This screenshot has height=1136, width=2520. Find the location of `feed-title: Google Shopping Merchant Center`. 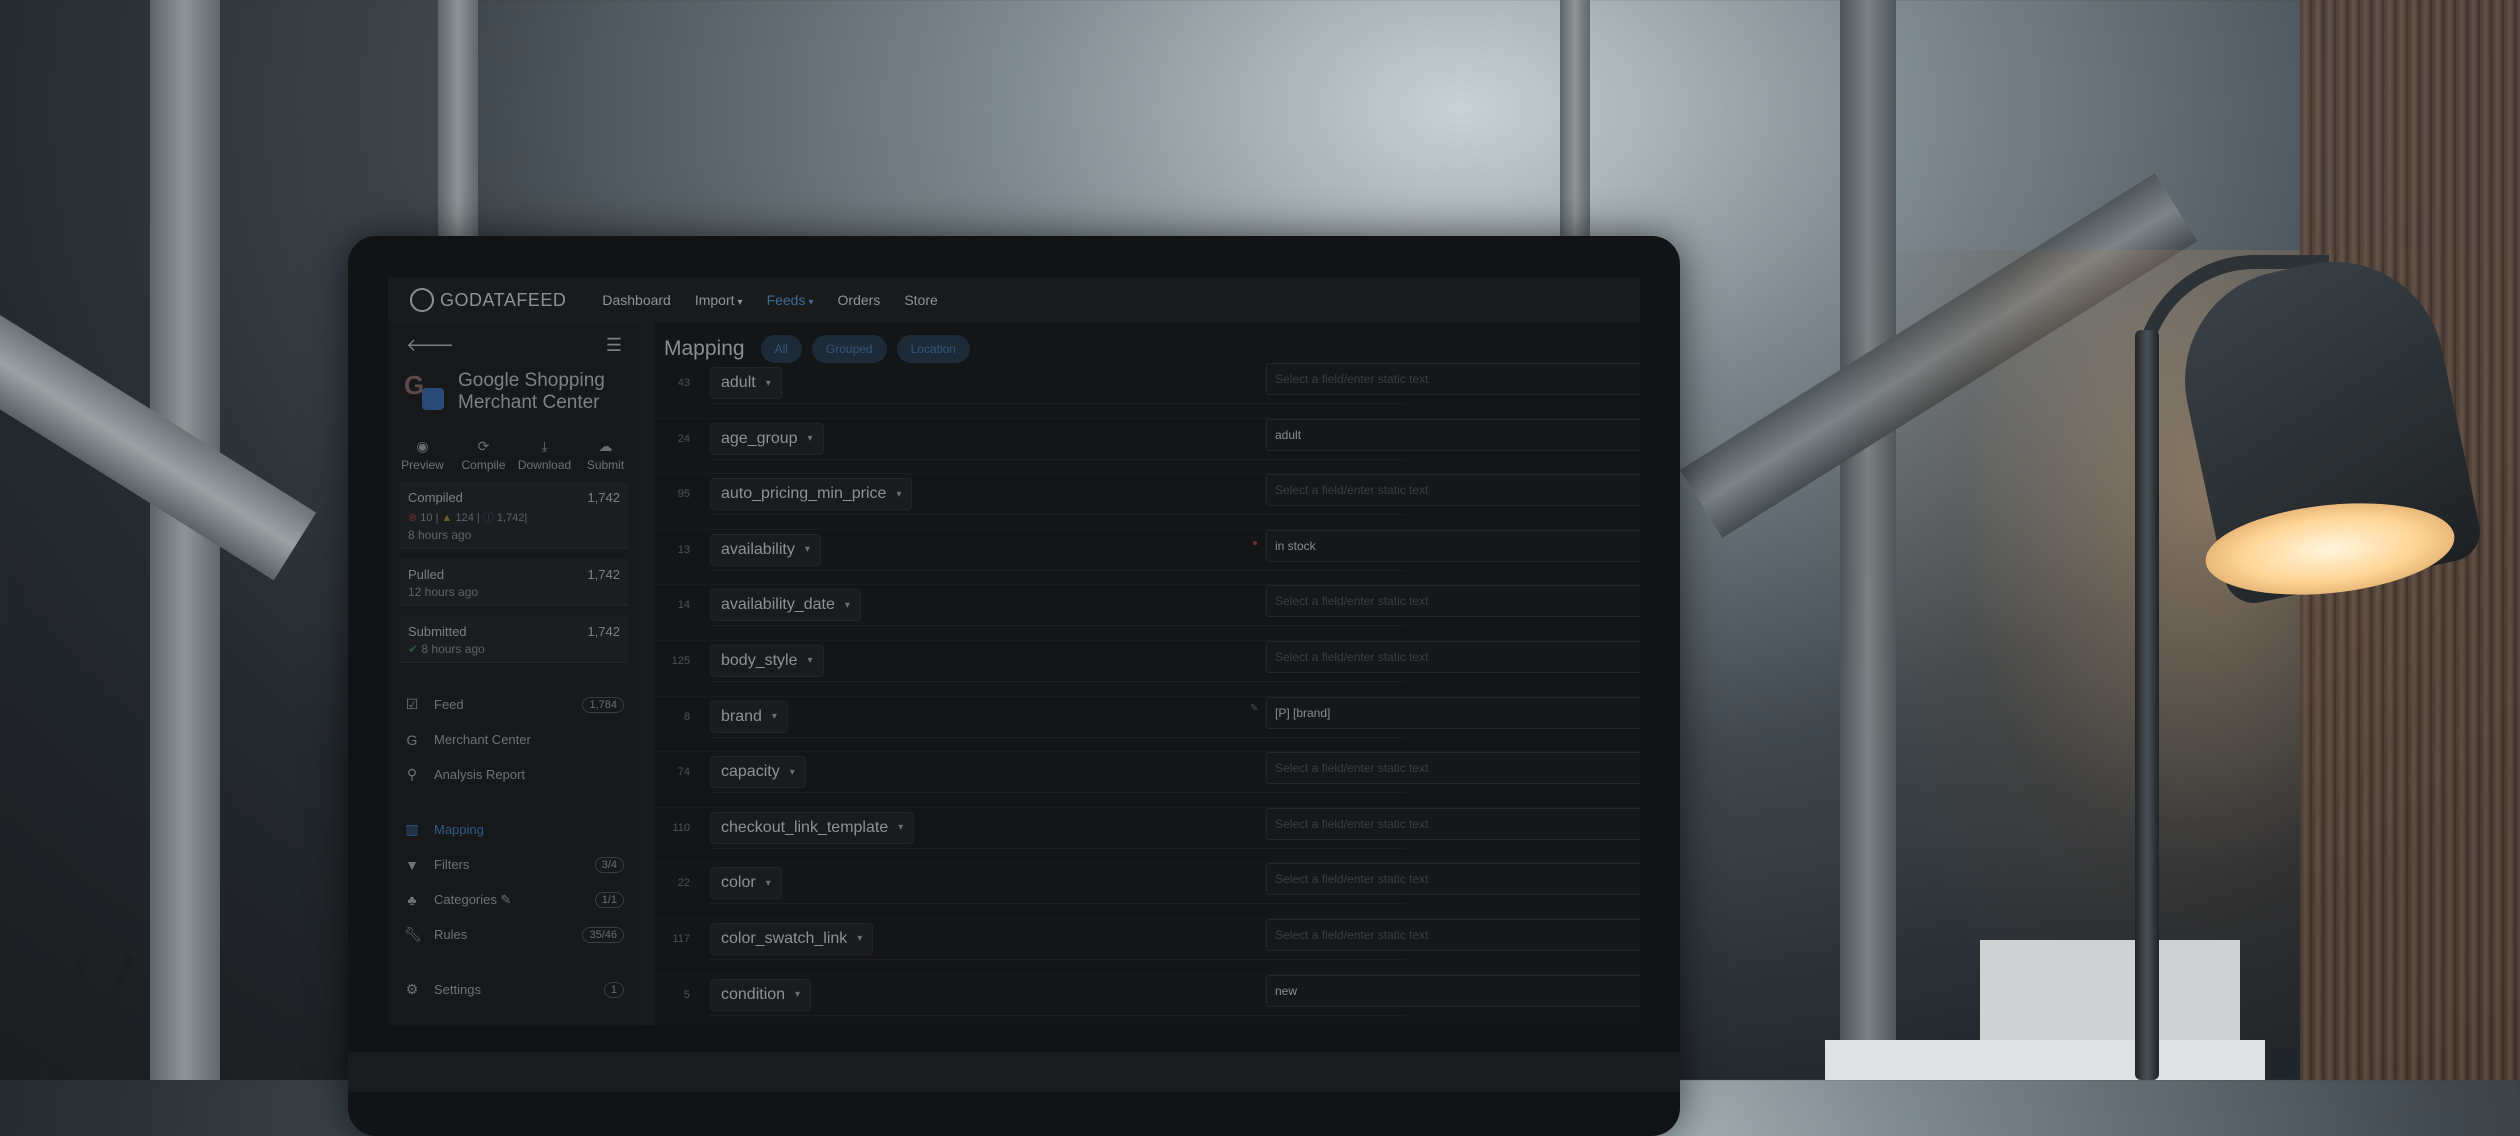

feed-title: Google Shopping Merchant Center is located at coordinates (531, 391).